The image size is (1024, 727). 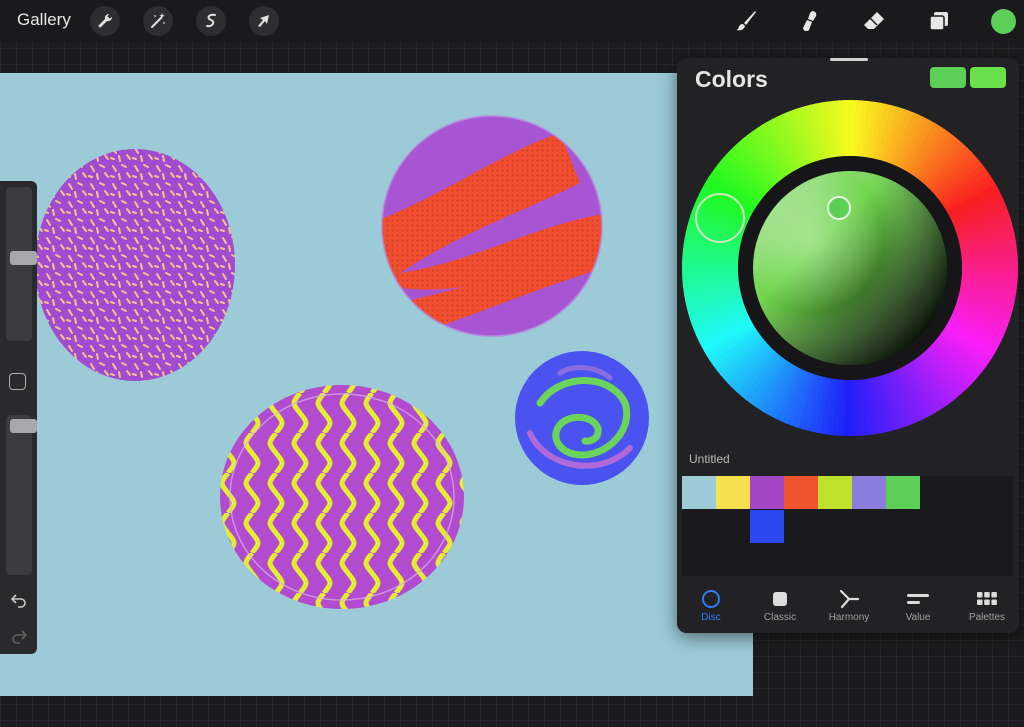 I want to click on selection-button, so click(x=211, y=21).